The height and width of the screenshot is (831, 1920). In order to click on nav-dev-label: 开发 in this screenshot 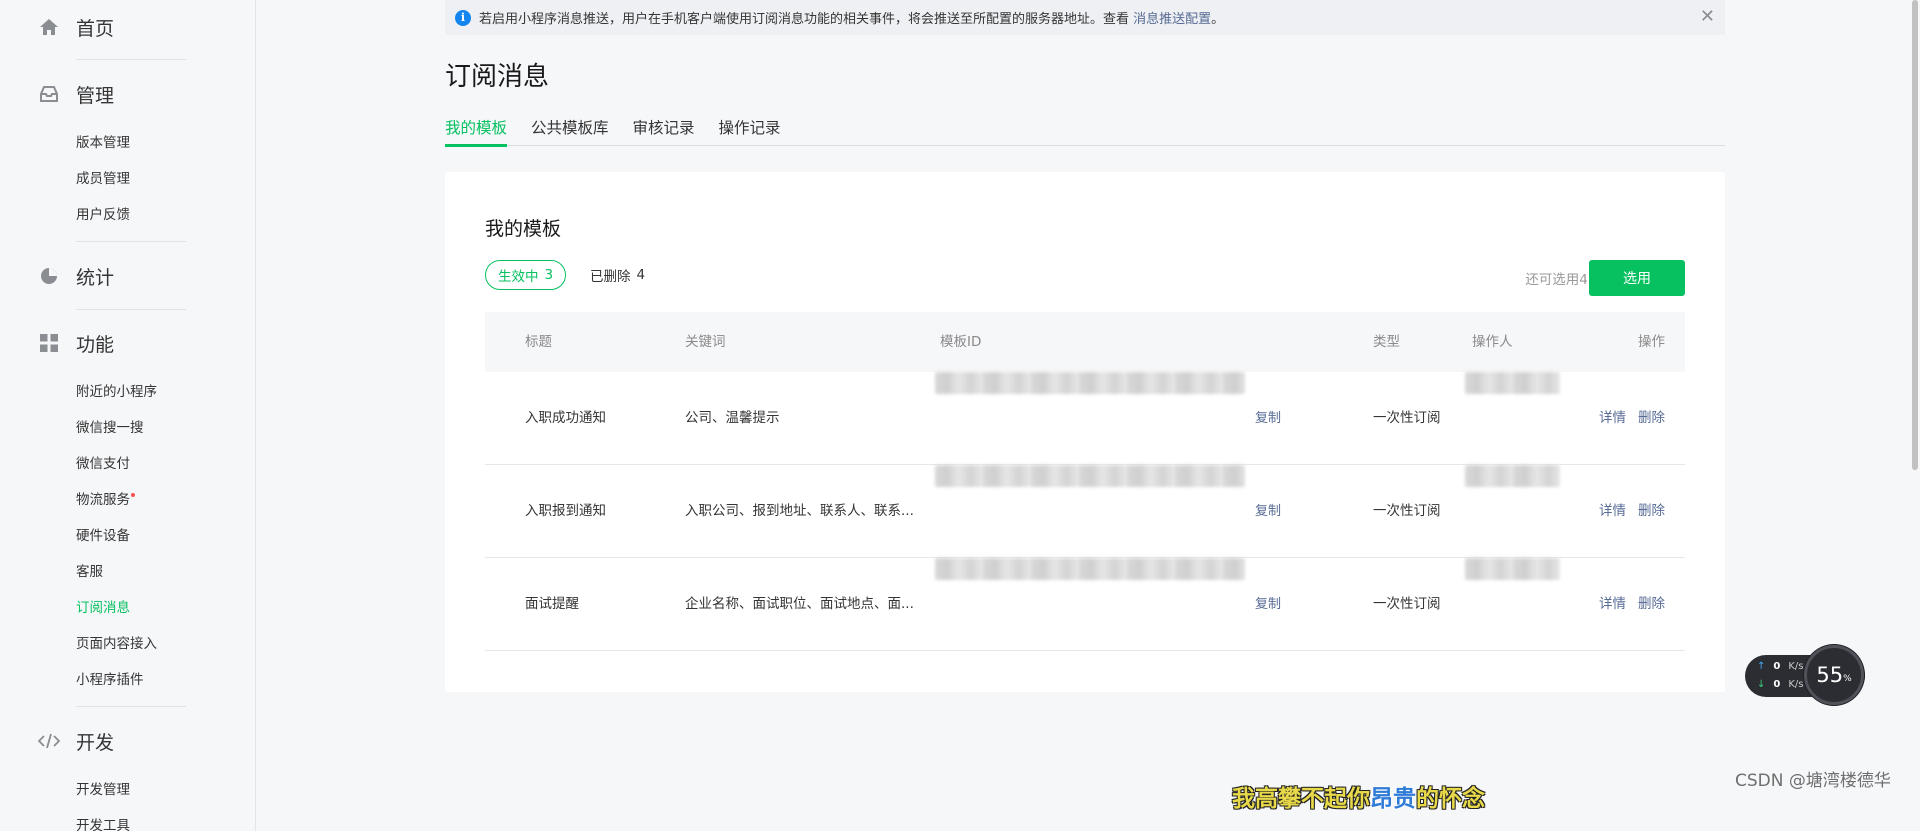, I will do `click(95, 742)`.